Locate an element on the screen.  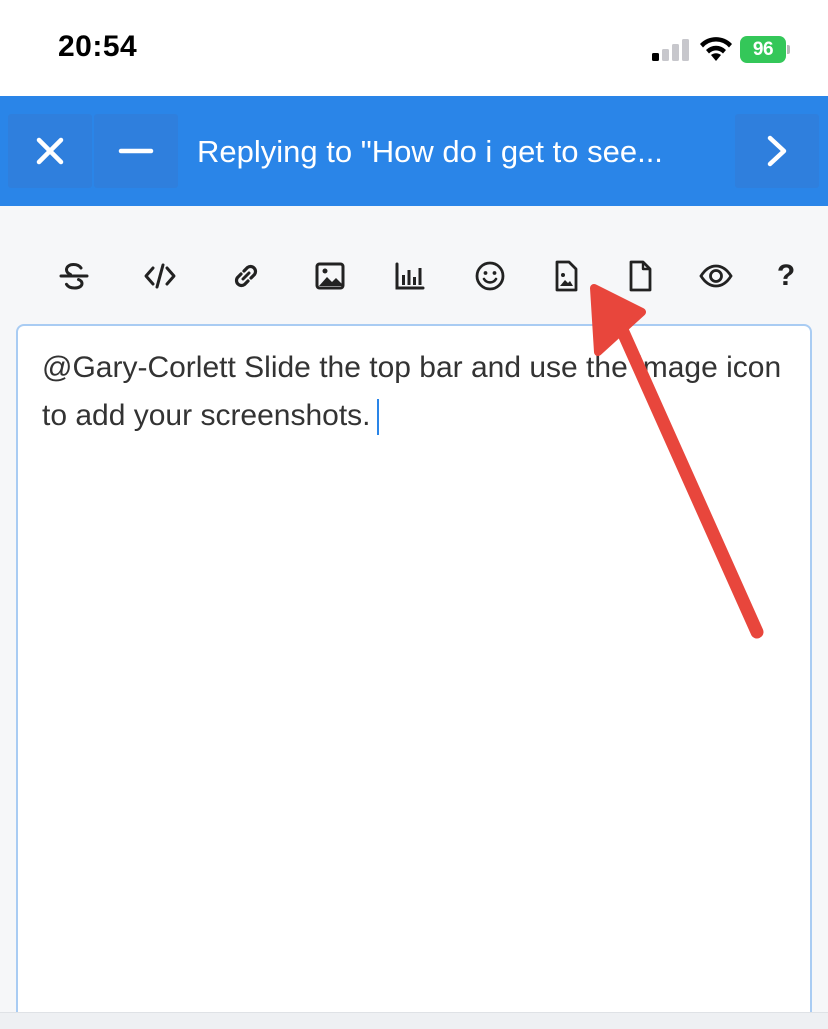
chevron-right-icon is located at coordinates (777, 151).